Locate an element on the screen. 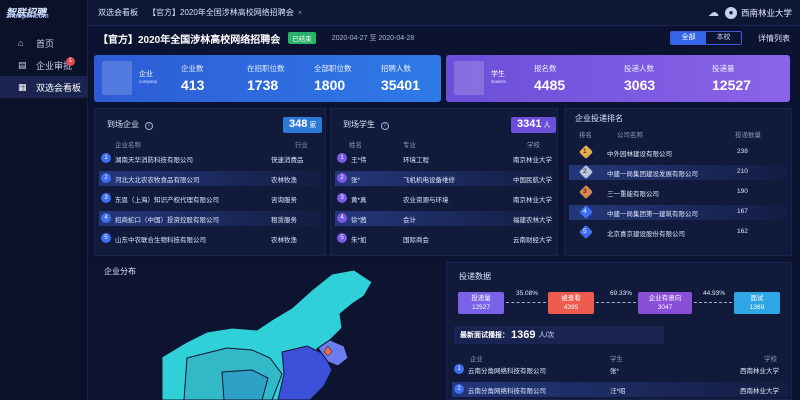 The width and height of the screenshot is (800, 400). table-row: 1 云南分角网络科技有限公司 张* 西南林业大学 is located at coordinates (620, 369).